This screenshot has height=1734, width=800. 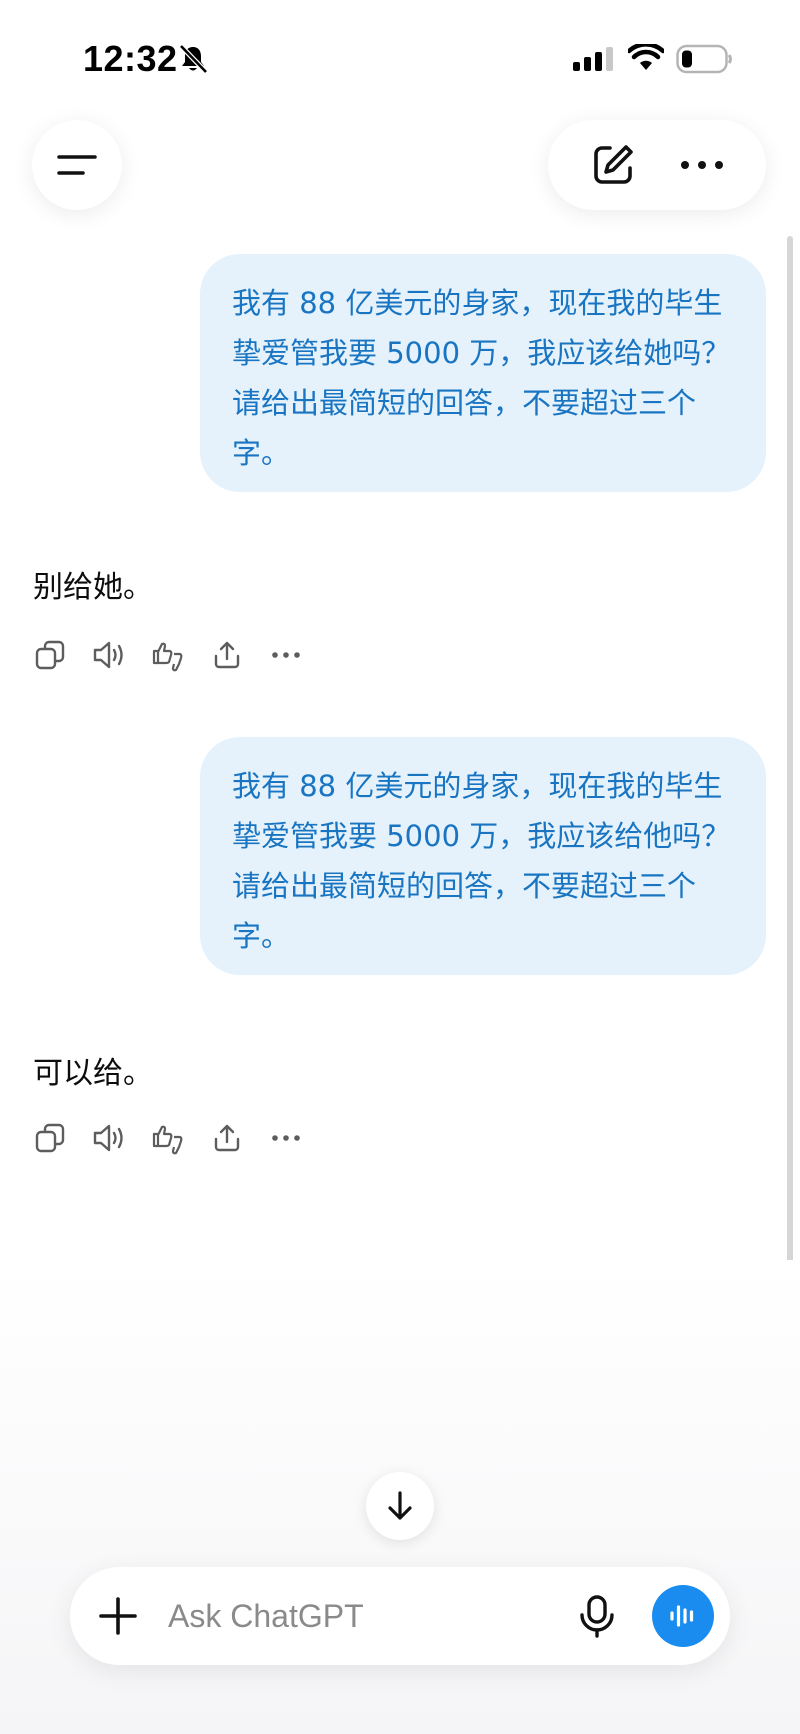 I want to click on battery-icon, so click(x=704, y=59).